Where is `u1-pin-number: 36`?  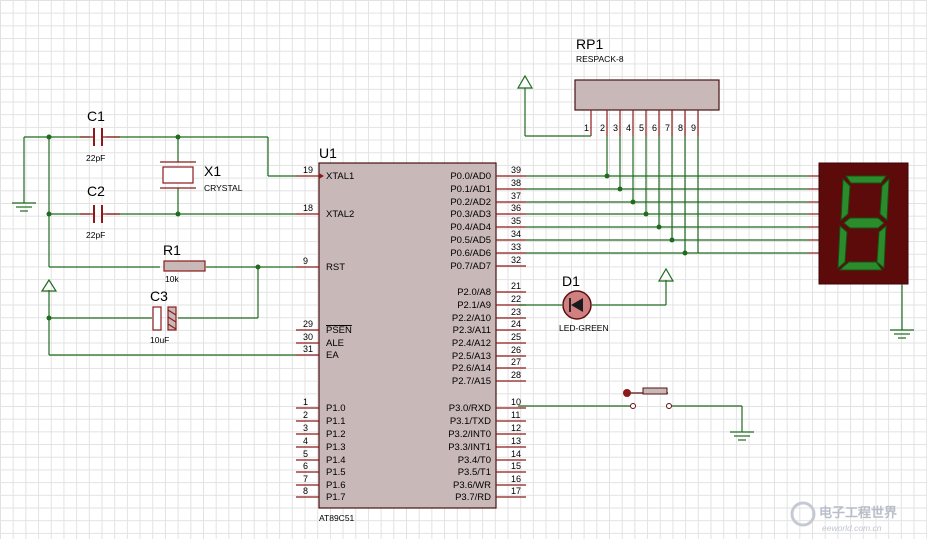
u1-pin-number: 36 is located at coordinates (516, 208).